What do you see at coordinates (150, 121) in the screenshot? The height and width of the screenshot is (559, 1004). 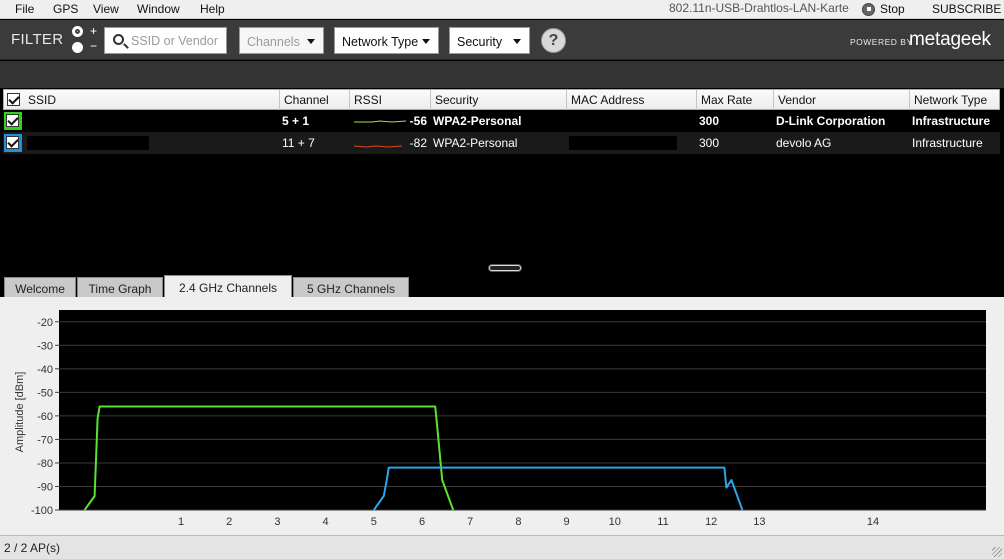 I see `cell-ssid` at bounding box center [150, 121].